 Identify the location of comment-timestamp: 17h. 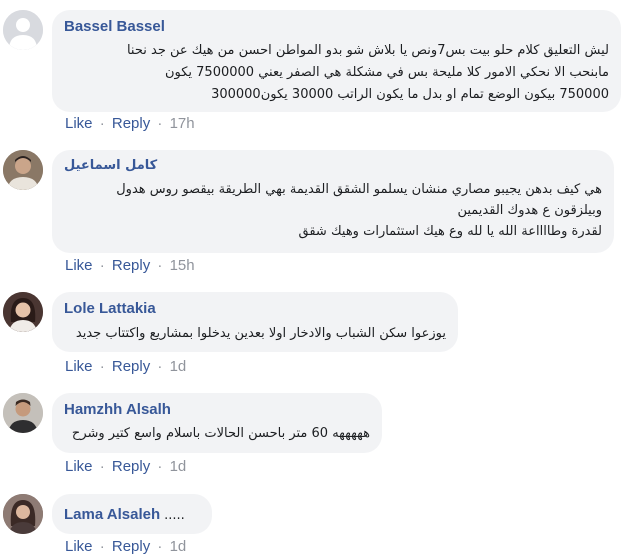
(182, 123).